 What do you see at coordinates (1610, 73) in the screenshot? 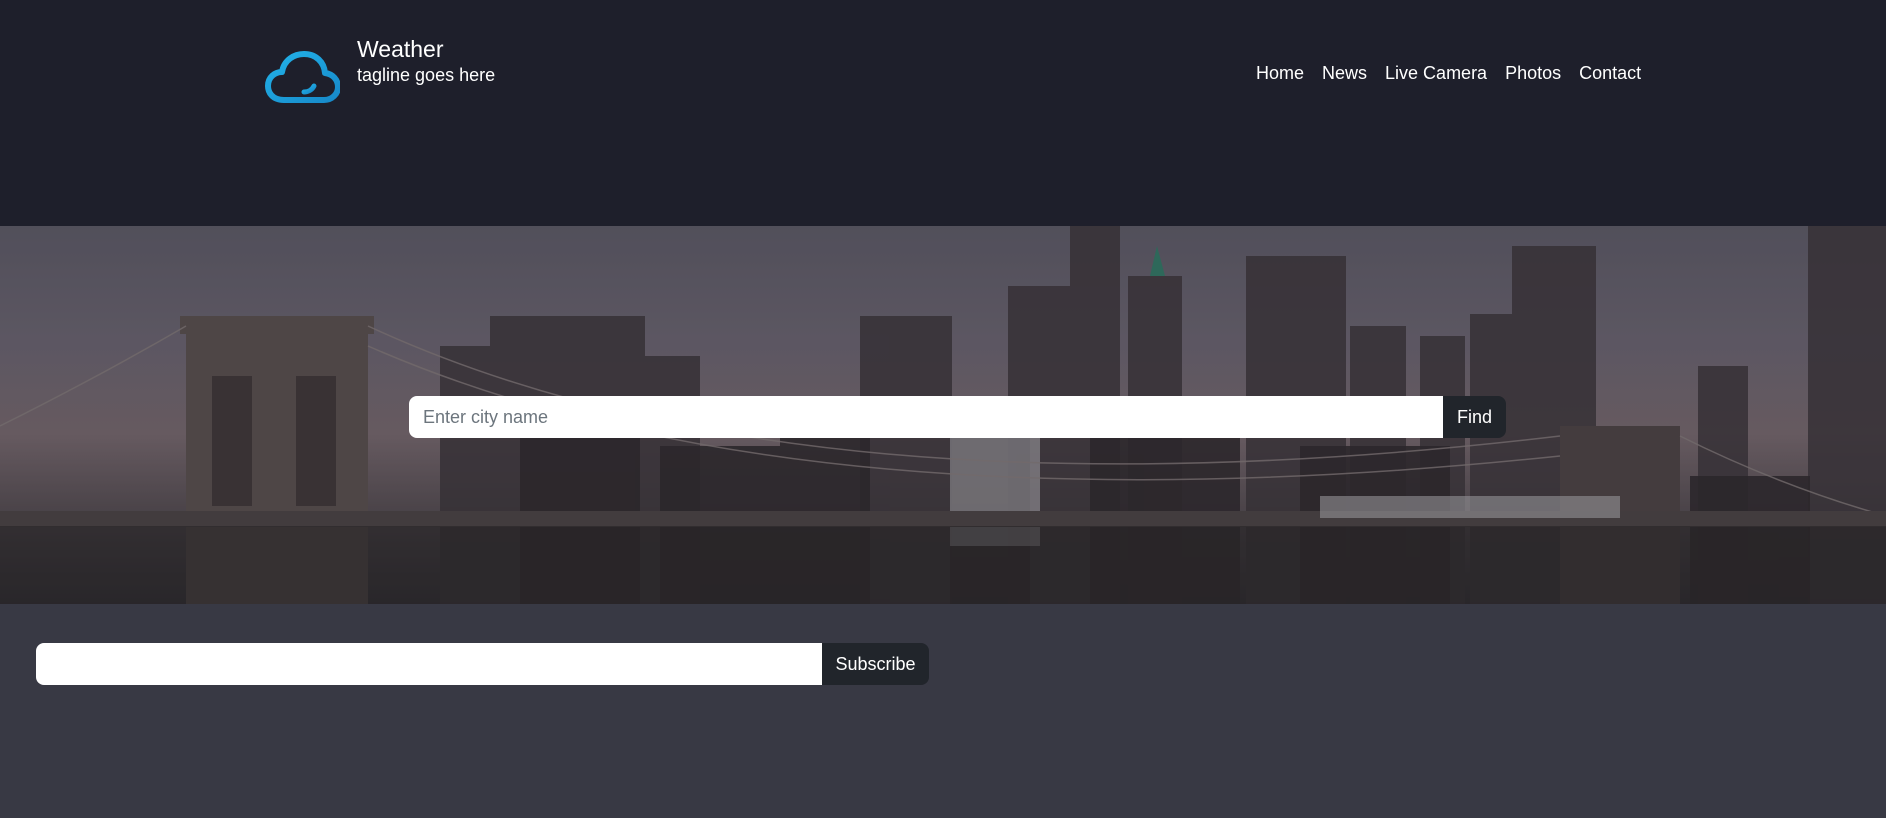
I see `nav-item-contact: Contact` at bounding box center [1610, 73].